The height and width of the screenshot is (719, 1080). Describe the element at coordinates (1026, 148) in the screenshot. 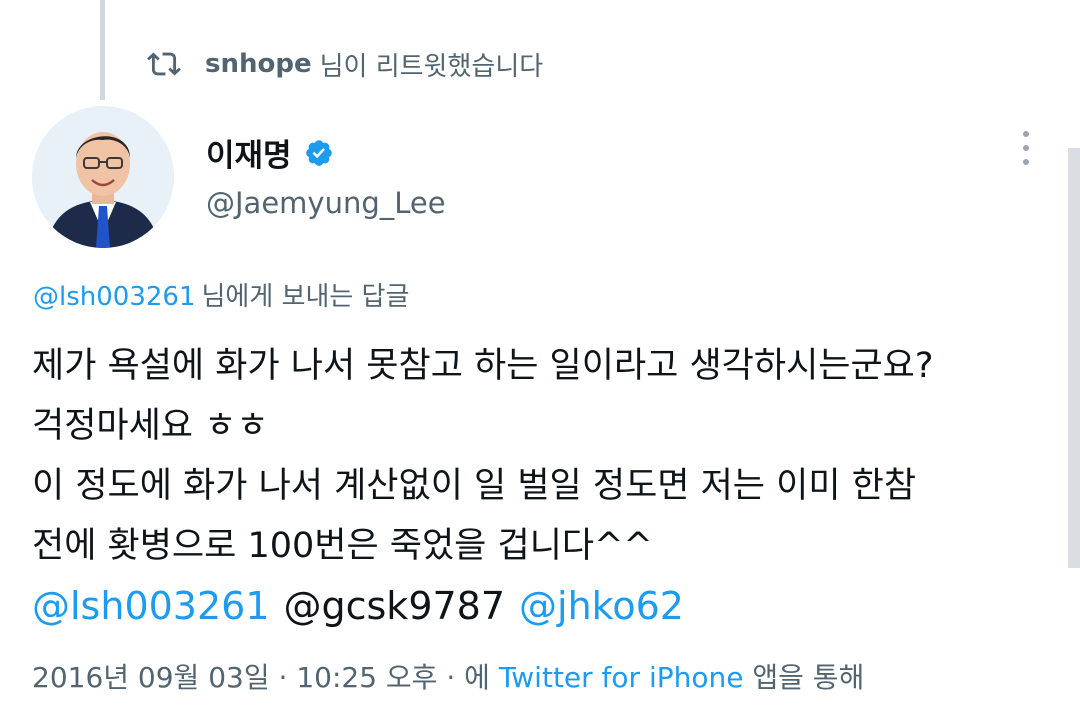

I see `more-options-icon` at that location.